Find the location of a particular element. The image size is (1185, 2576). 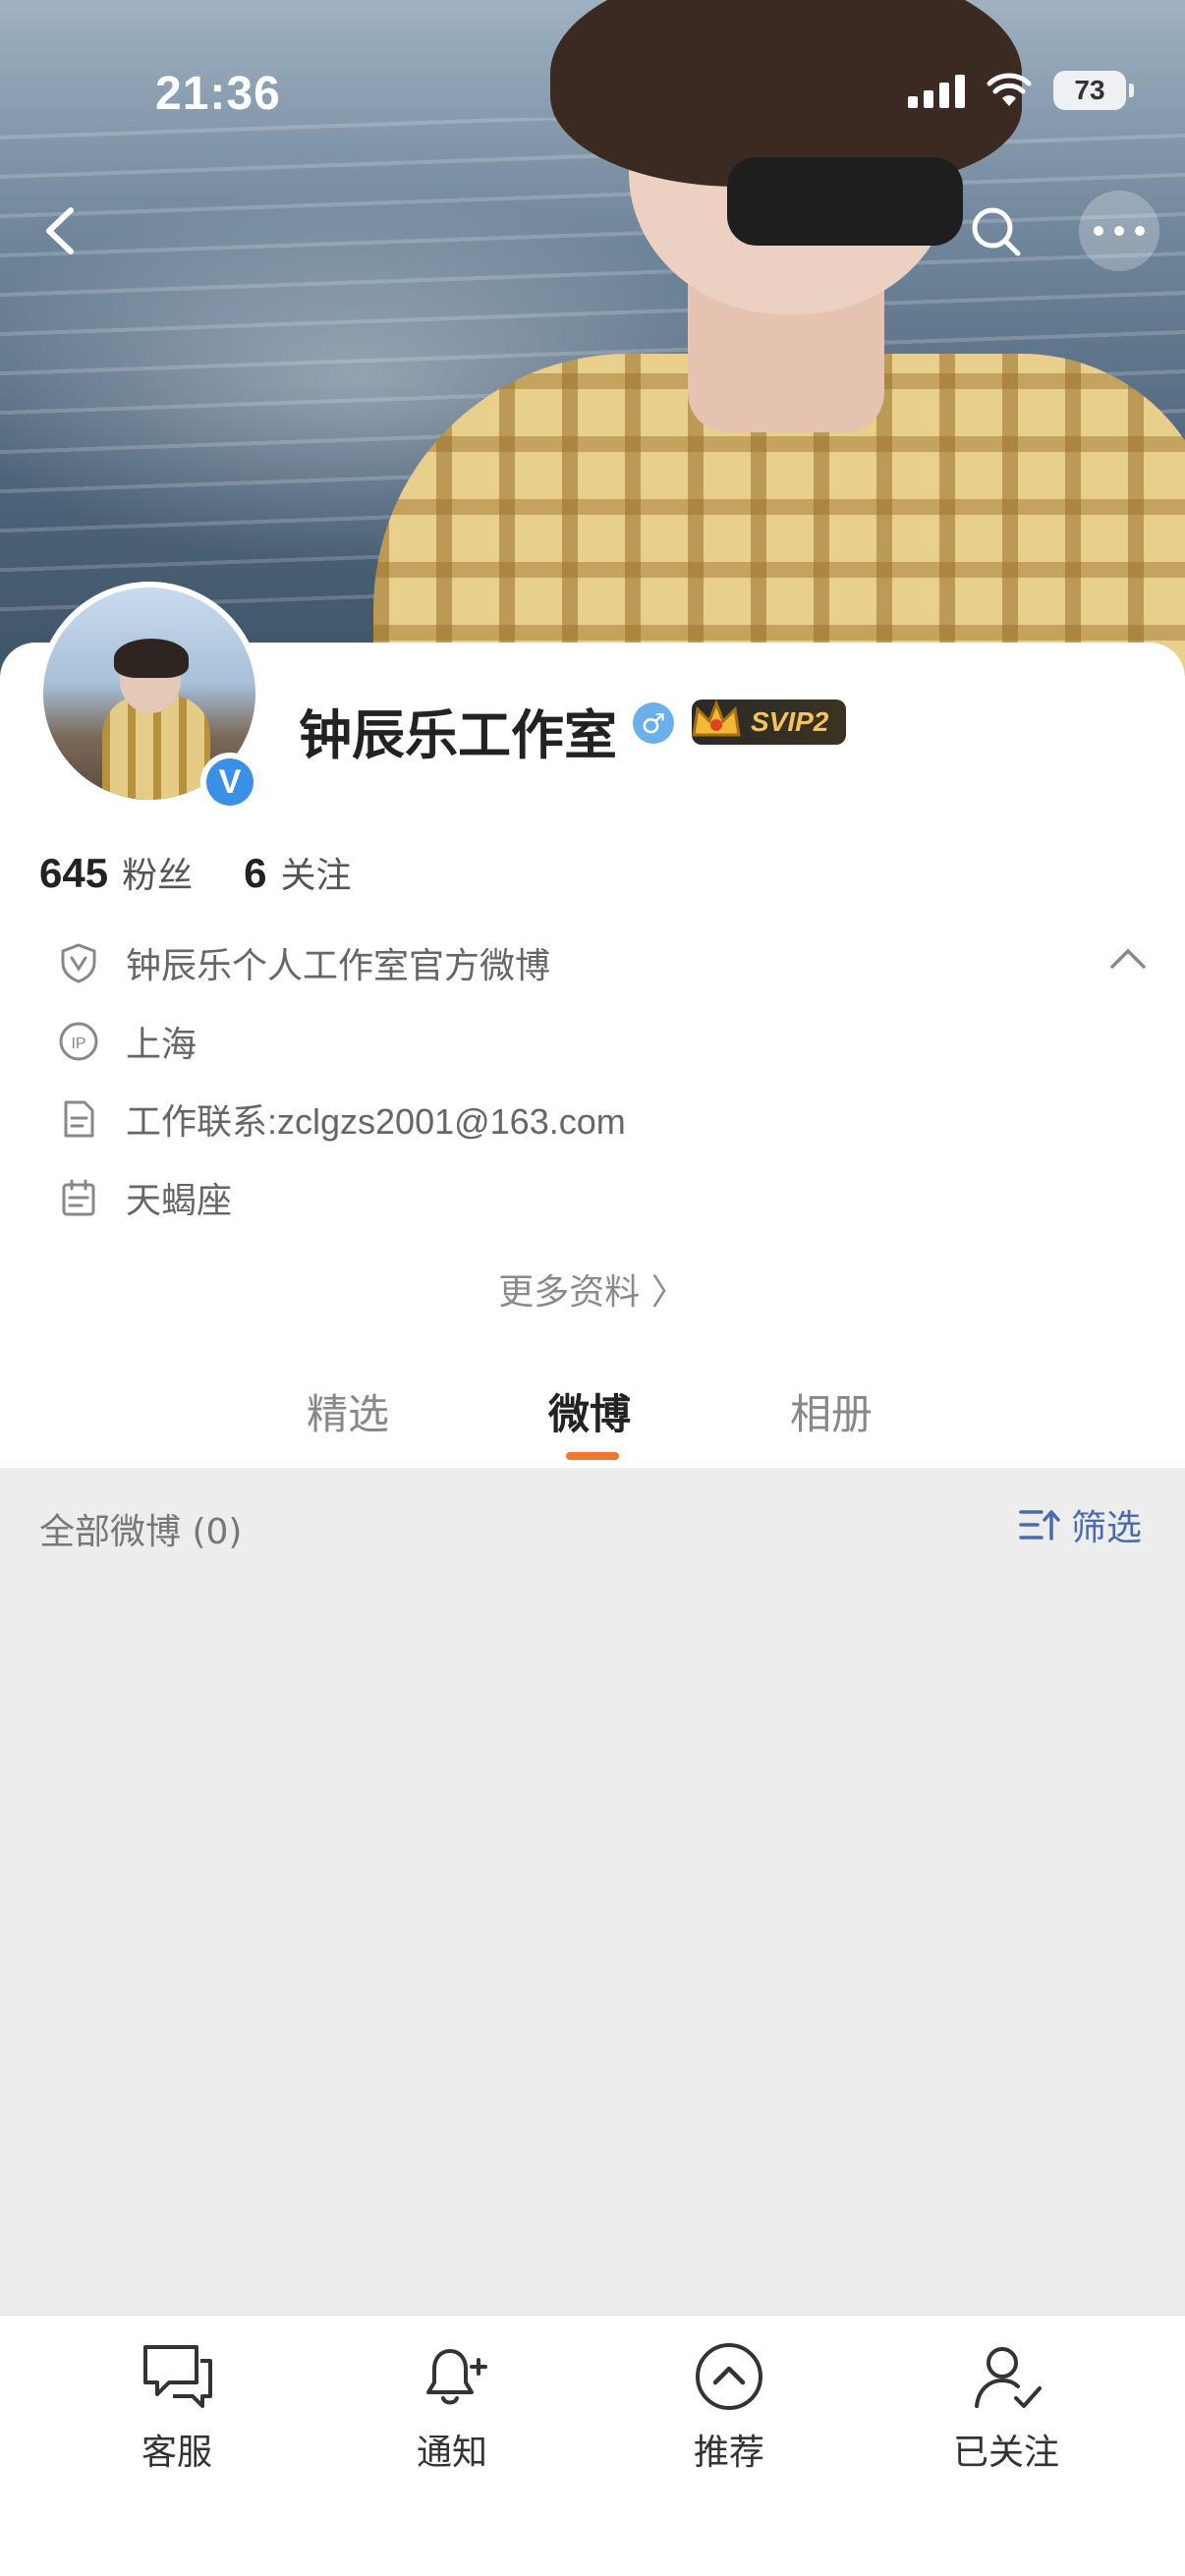

tab-featured: 精选 is located at coordinates (348, 1411).